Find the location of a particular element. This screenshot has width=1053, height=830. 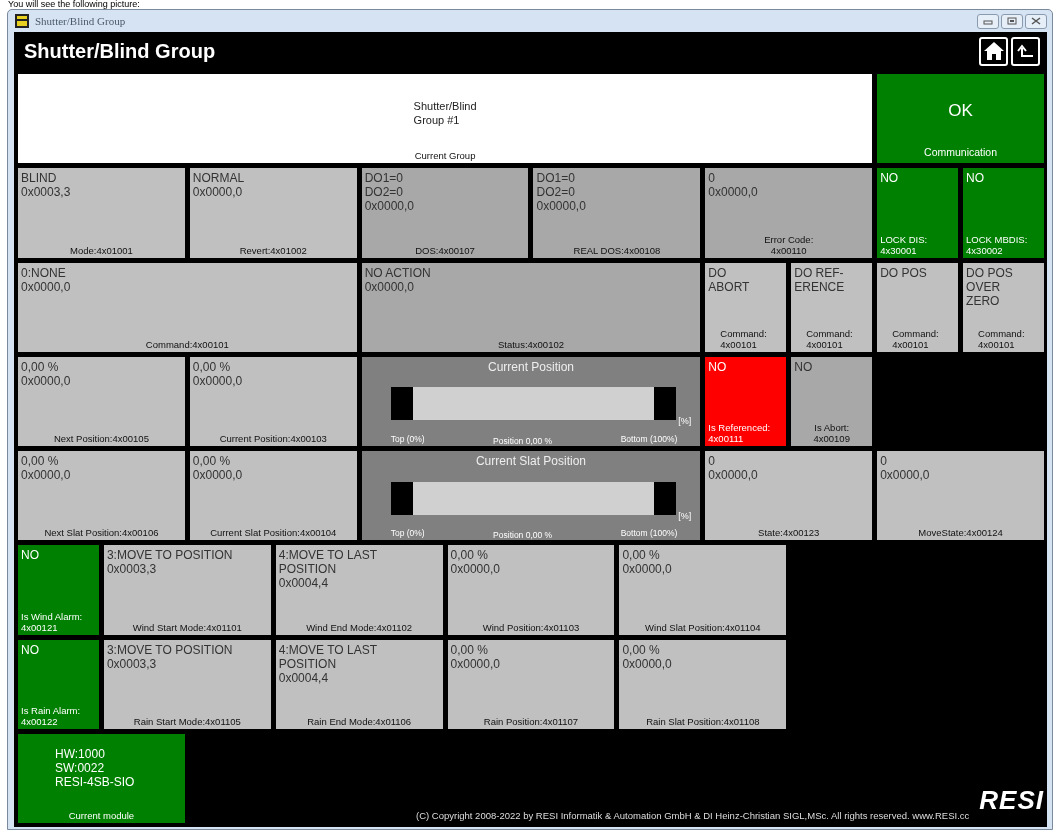

maximize-button is located at coordinates (1012, 21).